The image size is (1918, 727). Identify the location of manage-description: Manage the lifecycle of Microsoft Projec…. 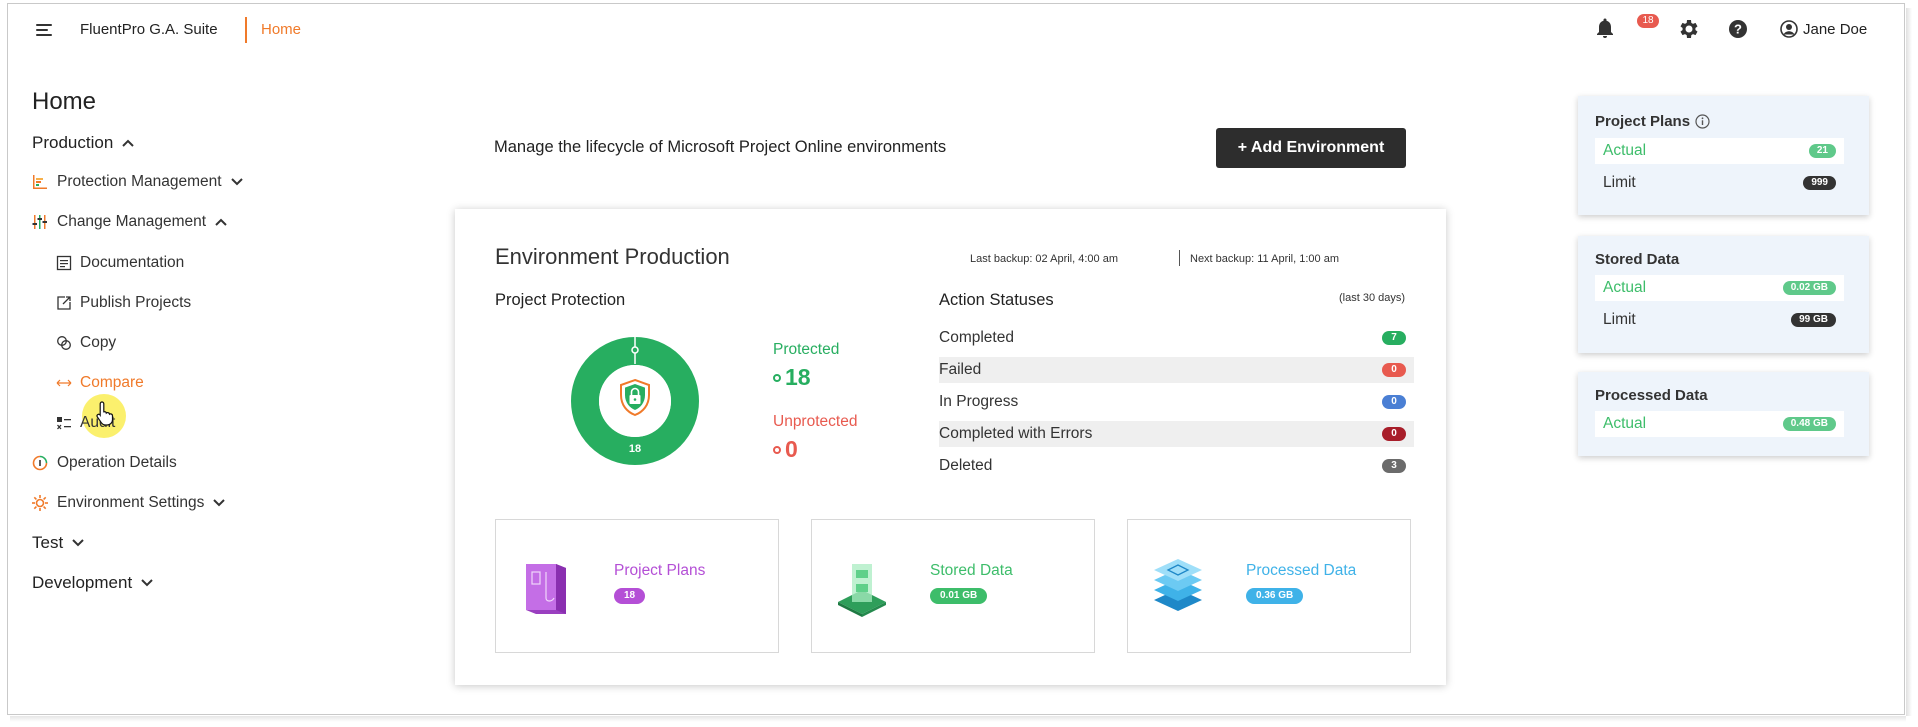
(720, 147).